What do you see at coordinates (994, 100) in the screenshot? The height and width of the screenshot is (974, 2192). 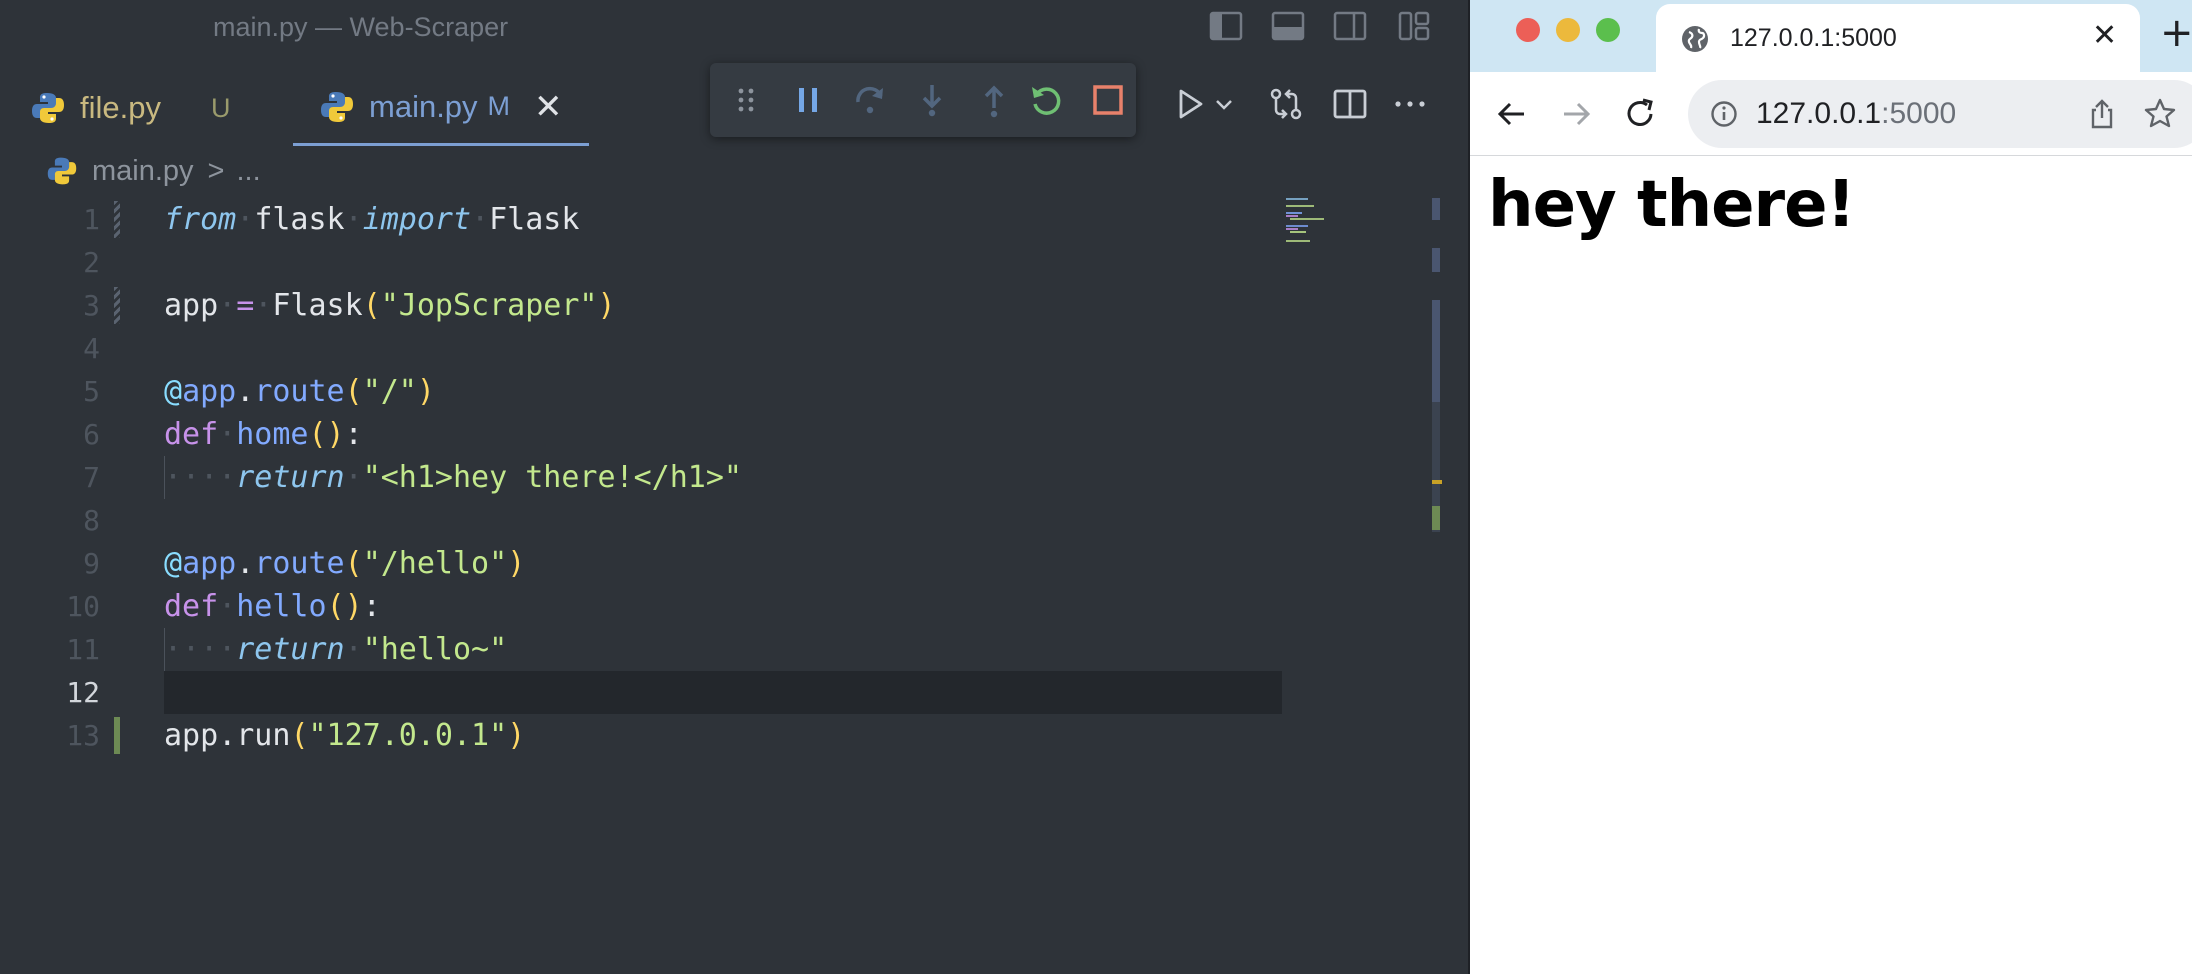 I see `step-out-icon` at bounding box center [994, 100].